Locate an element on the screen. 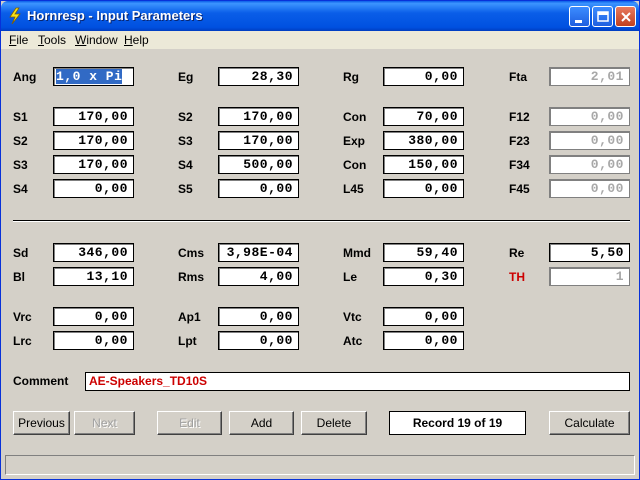  next-button: Next is located at coordinates (104, 423).